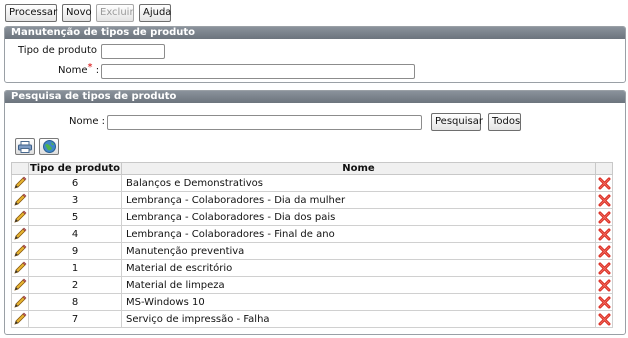 This screenshot has width=628, height=338. Describe the element at coordinates (79, 69) in the screenshot. I see `nome-label: Nome* :` at that location.